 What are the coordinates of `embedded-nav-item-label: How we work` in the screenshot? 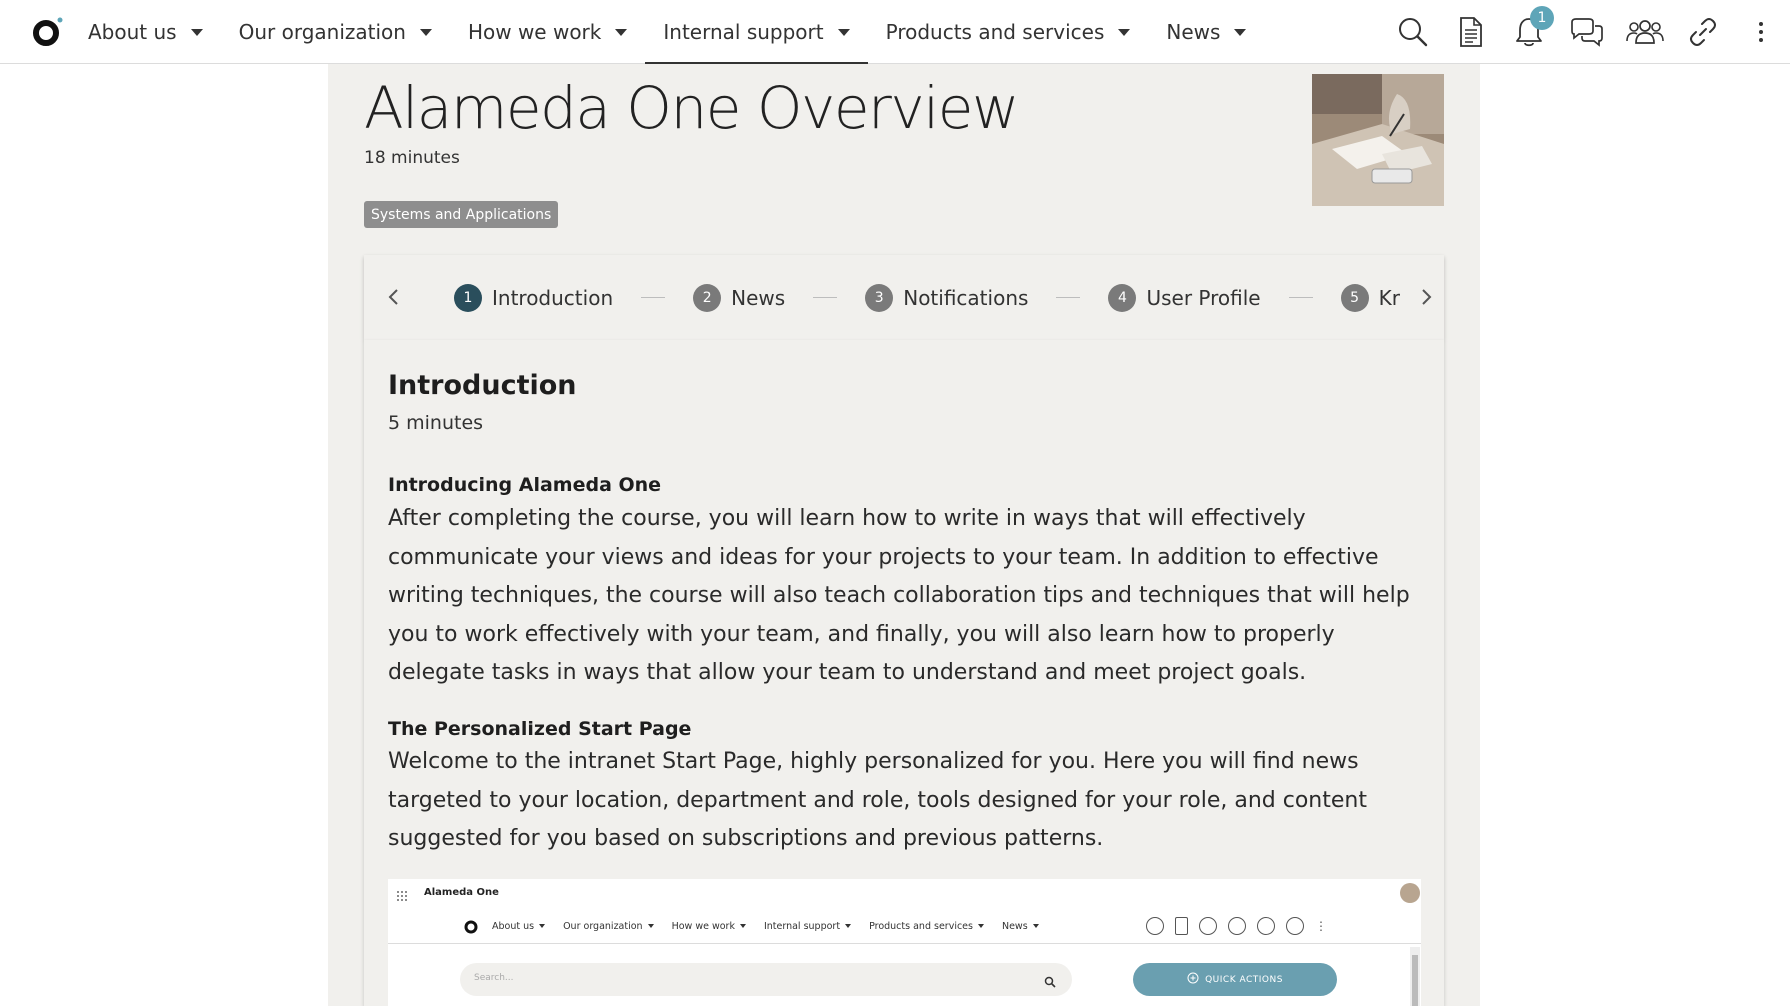 It's located at (703, 926).